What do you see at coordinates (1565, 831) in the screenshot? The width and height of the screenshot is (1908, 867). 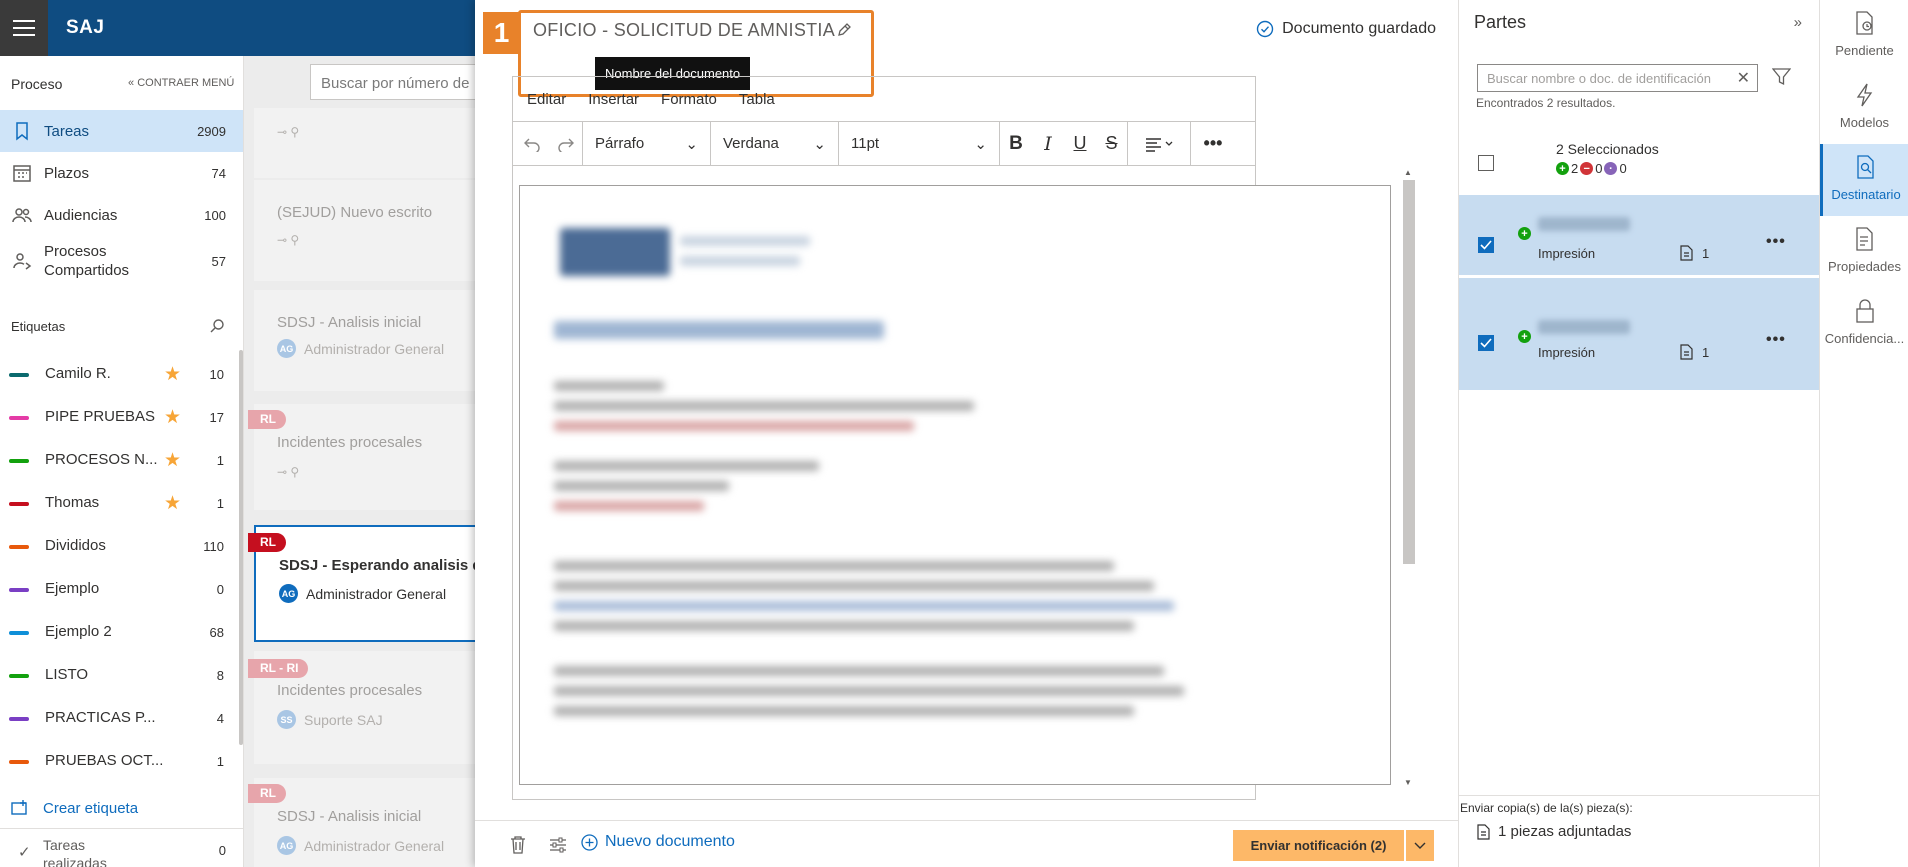 I see `attachments-label: 1 piezas adjuntadas` at bounding box center [1565, 831].